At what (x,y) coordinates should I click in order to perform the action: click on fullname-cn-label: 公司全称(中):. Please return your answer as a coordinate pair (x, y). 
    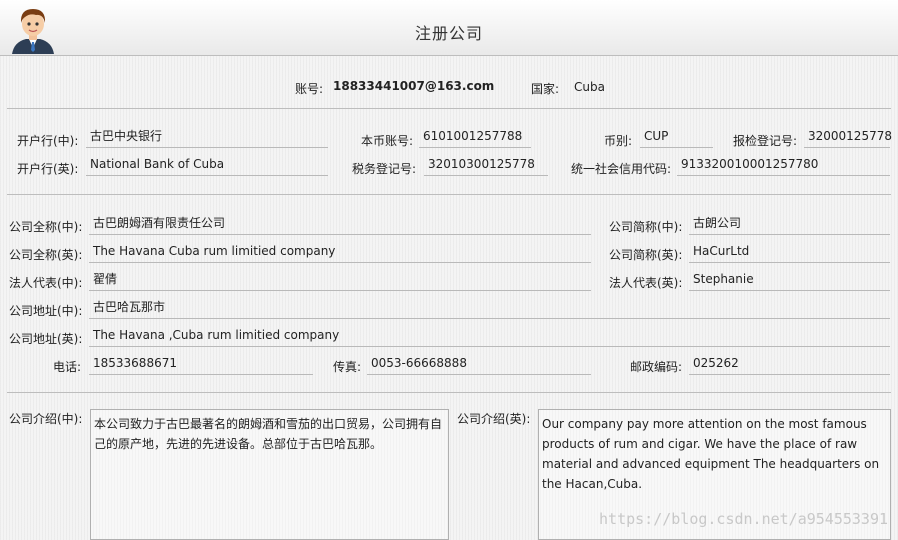
    Looking at the image, I should click on (46, 227).